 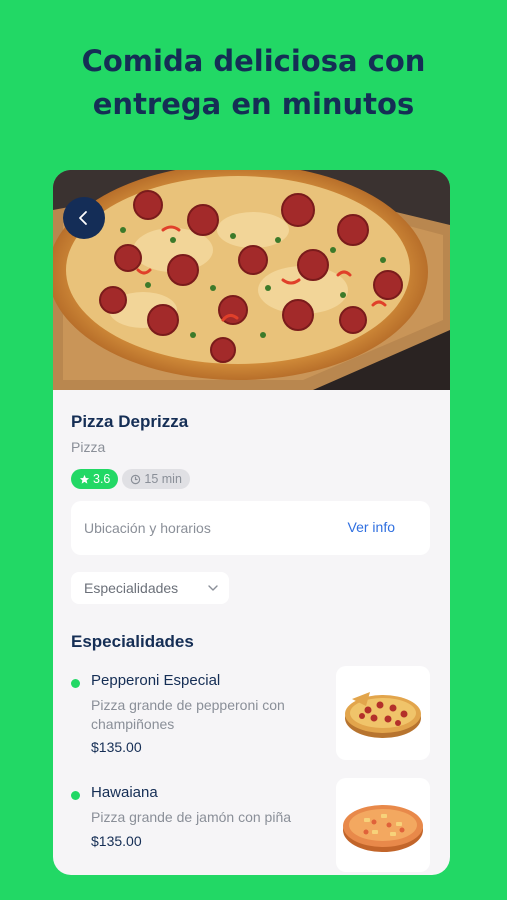 What do you see at coordinates (253, 83) in the screenshot?
I see `promo-headline: Comida deliciosa con entrega en minutos` at bounding box center [253, 83].